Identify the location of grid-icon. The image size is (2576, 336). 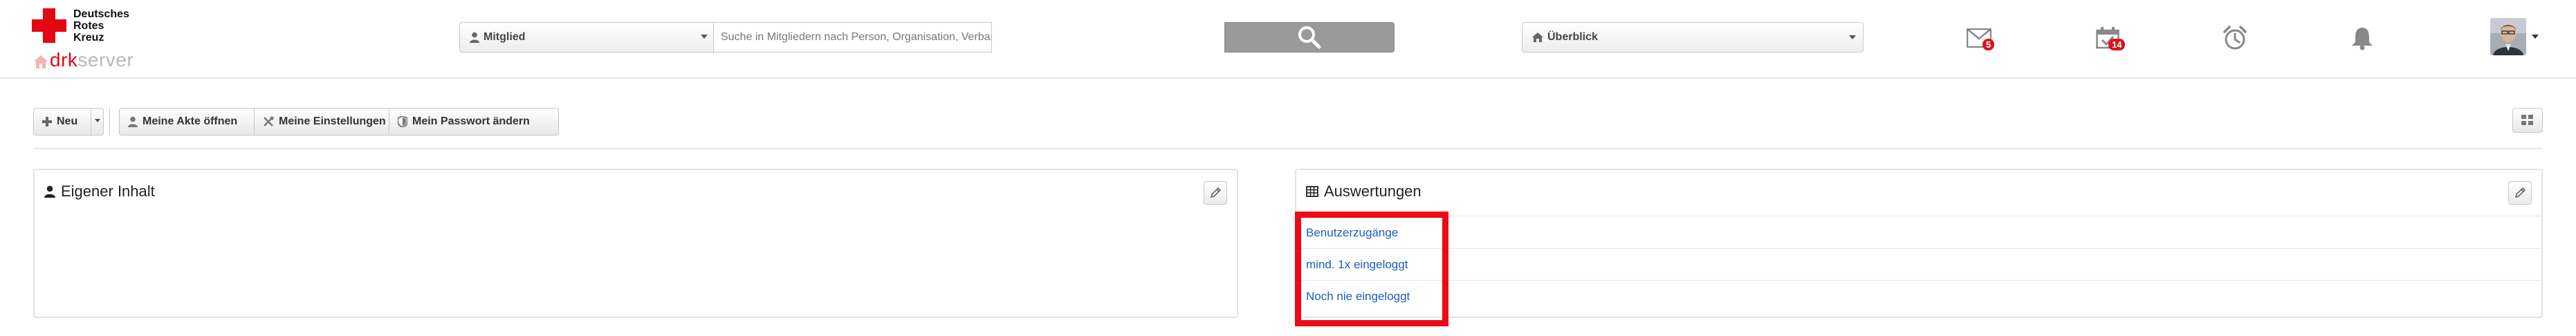
(2527, 120).